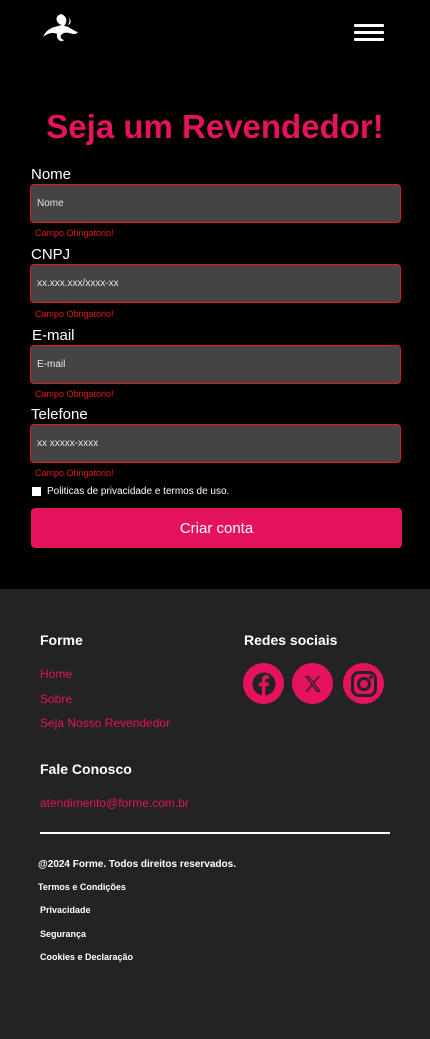 Image resolution: width=430 pixels, height=1039 pixels. I want to click on email-label: E-mail, so click(53, 335).